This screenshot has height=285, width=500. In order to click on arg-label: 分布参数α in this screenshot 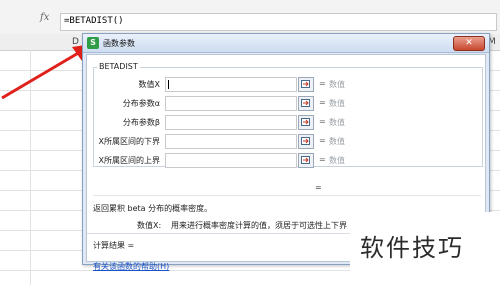, I will do `click(141, 103)`.